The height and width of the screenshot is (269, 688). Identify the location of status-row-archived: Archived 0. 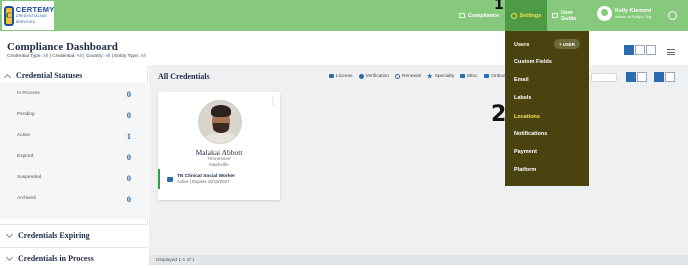
(74, 198).